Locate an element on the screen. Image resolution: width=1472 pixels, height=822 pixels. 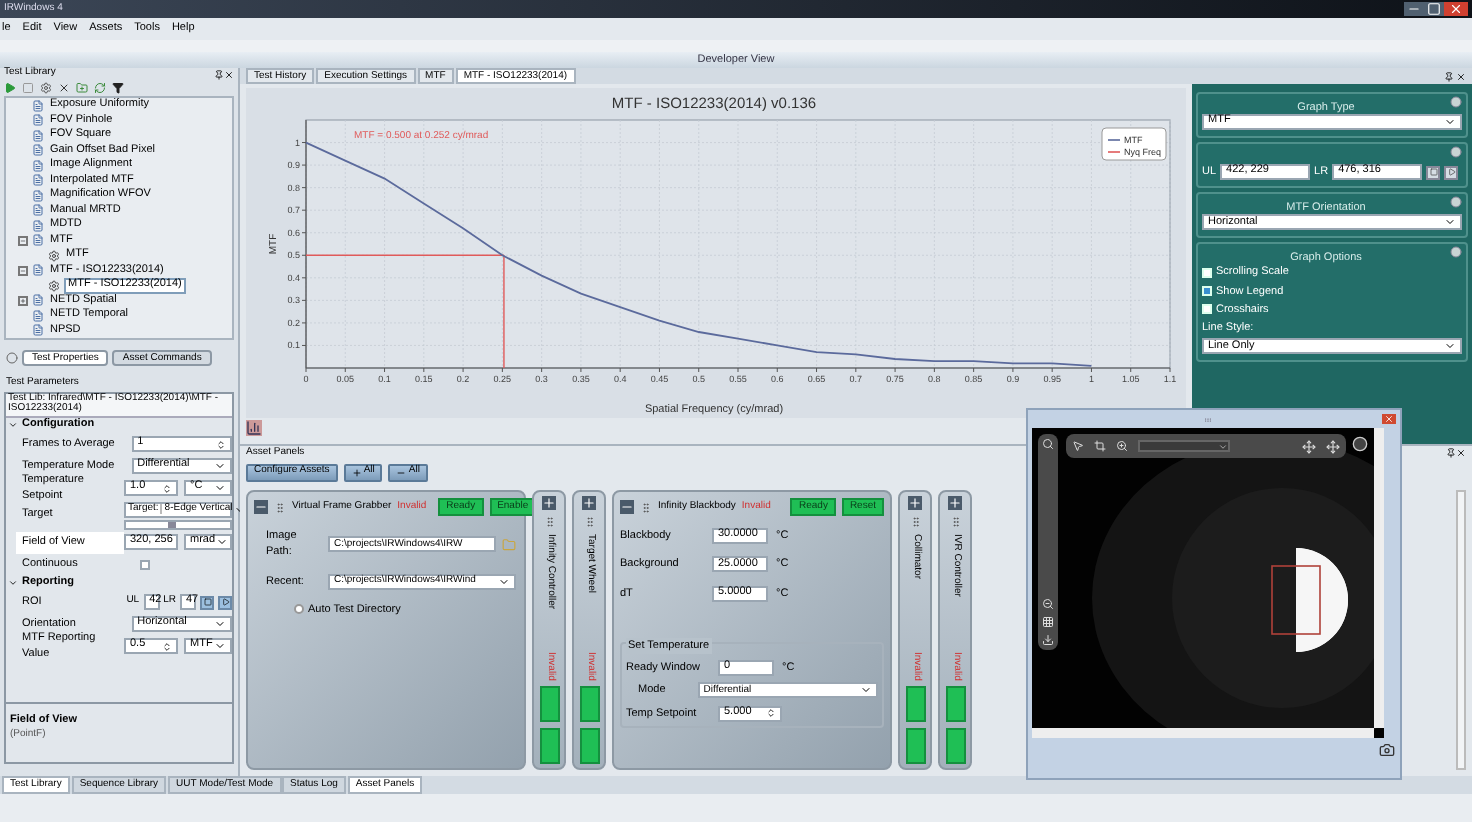
settings-icon is located at coordinates (46, 88).